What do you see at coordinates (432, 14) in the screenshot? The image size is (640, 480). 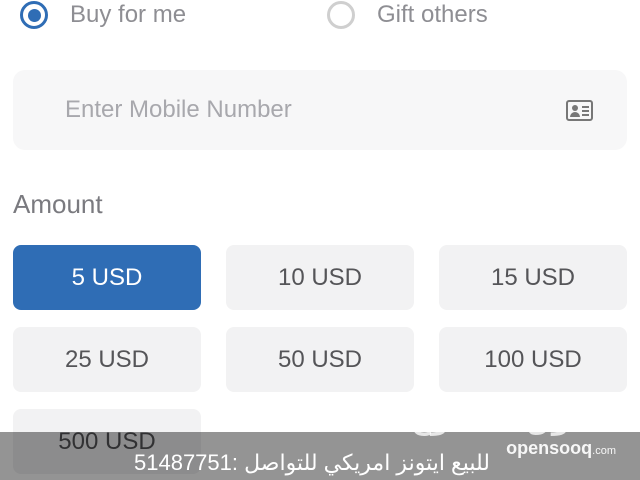 I see `gift-others-label: Gift others` at bounding box center [432, 14].